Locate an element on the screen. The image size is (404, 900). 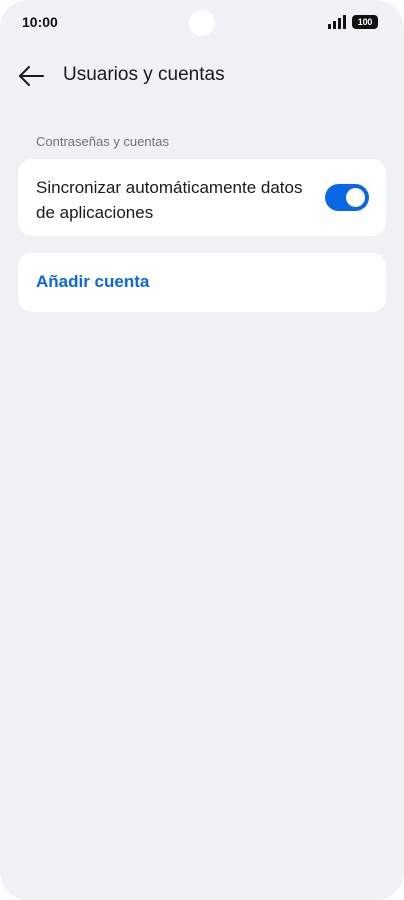
auto-sync-toggle is located at coordinates (347, 197).